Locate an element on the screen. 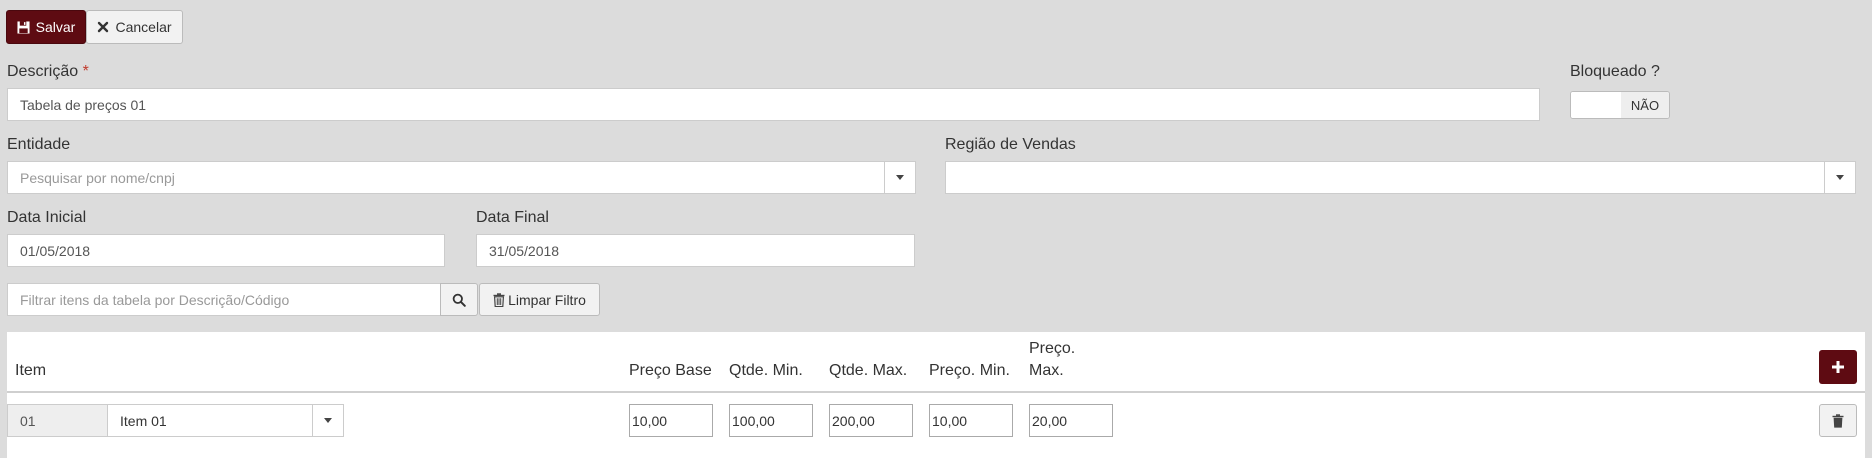 The height and width of the screenshot is (458, 1872). filter-input is located at coordinates (224, 299).